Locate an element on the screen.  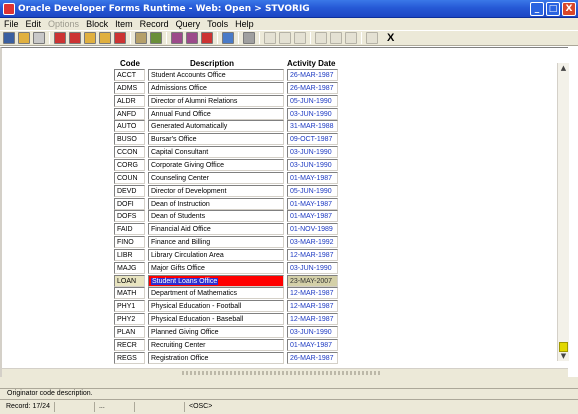
description-field: Admissions Office is located at coordinates (216, 88).